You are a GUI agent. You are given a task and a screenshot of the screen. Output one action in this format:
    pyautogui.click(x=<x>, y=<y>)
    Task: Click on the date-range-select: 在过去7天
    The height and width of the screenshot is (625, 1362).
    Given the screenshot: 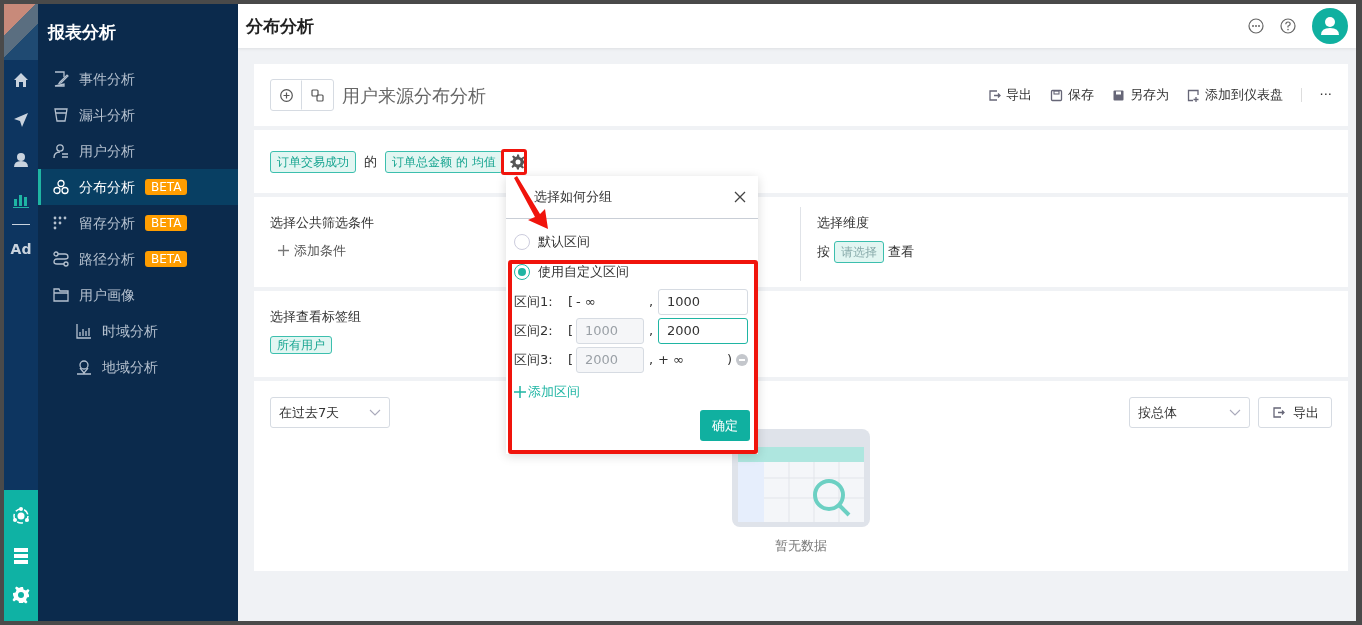 What is the action you would take?
    pyautogui.click(x=330, y=412)
    